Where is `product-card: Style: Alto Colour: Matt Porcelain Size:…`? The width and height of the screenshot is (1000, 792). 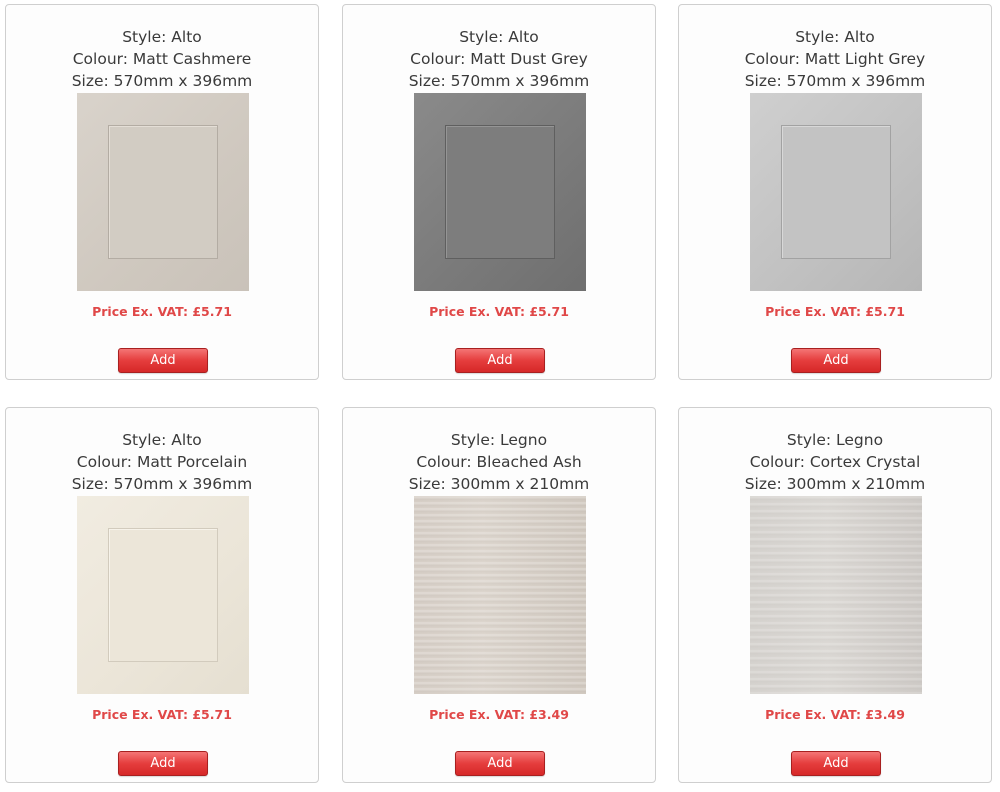 product-card: Style: Alto Colour: Matt Porcelain Size:… is located at coordinates (162, 595).